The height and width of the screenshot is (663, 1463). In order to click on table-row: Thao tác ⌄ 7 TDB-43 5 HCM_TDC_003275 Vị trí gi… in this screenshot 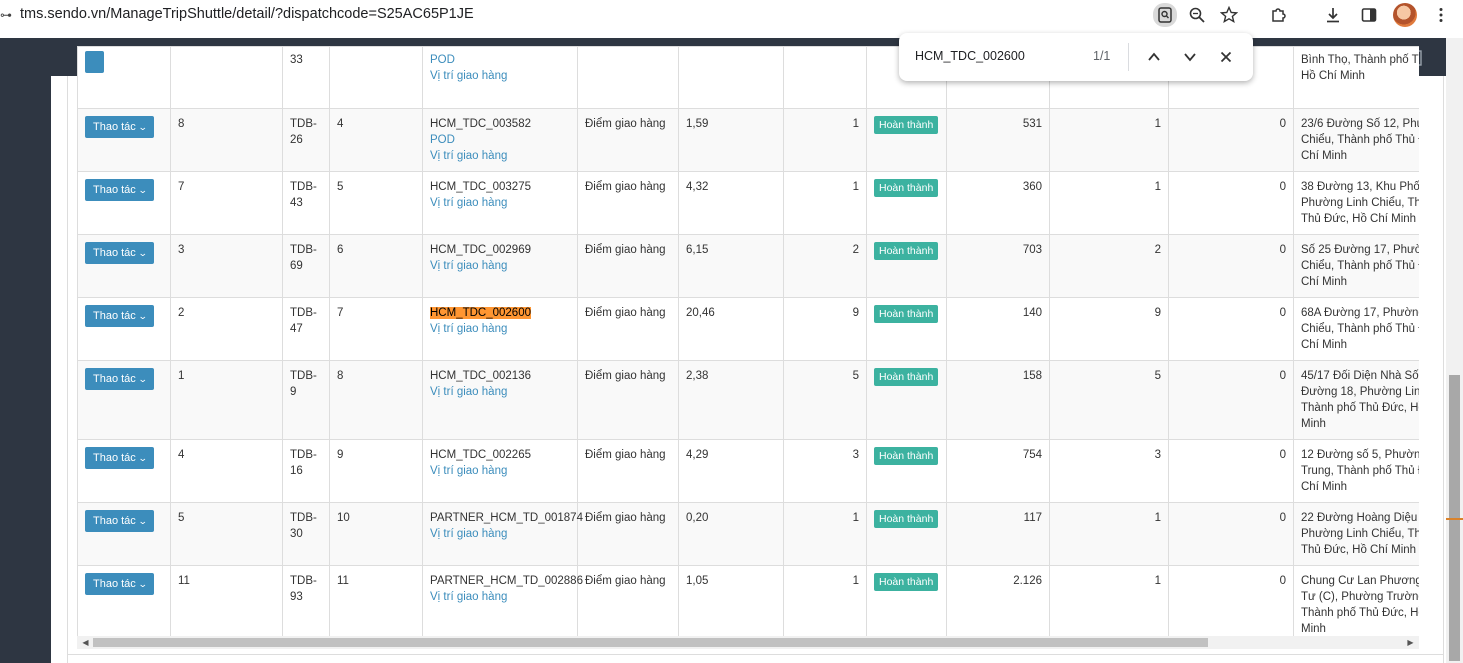, I will do `click(748, 203)`.